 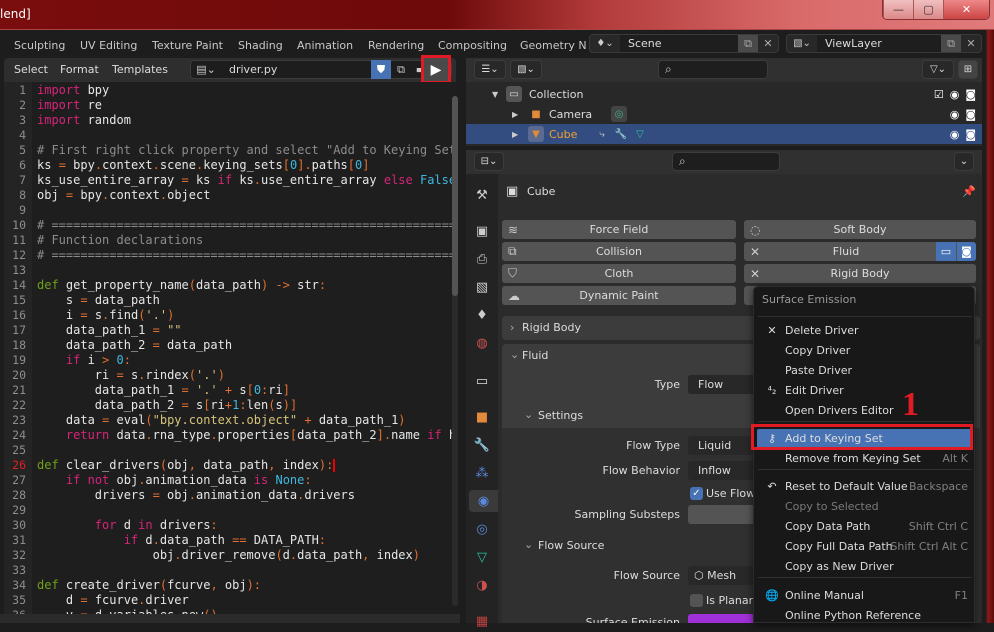 What do you see at coordinates (79, 69) in the screenshot?
I see `menu-format: Format` at bounding box center [79, 69].